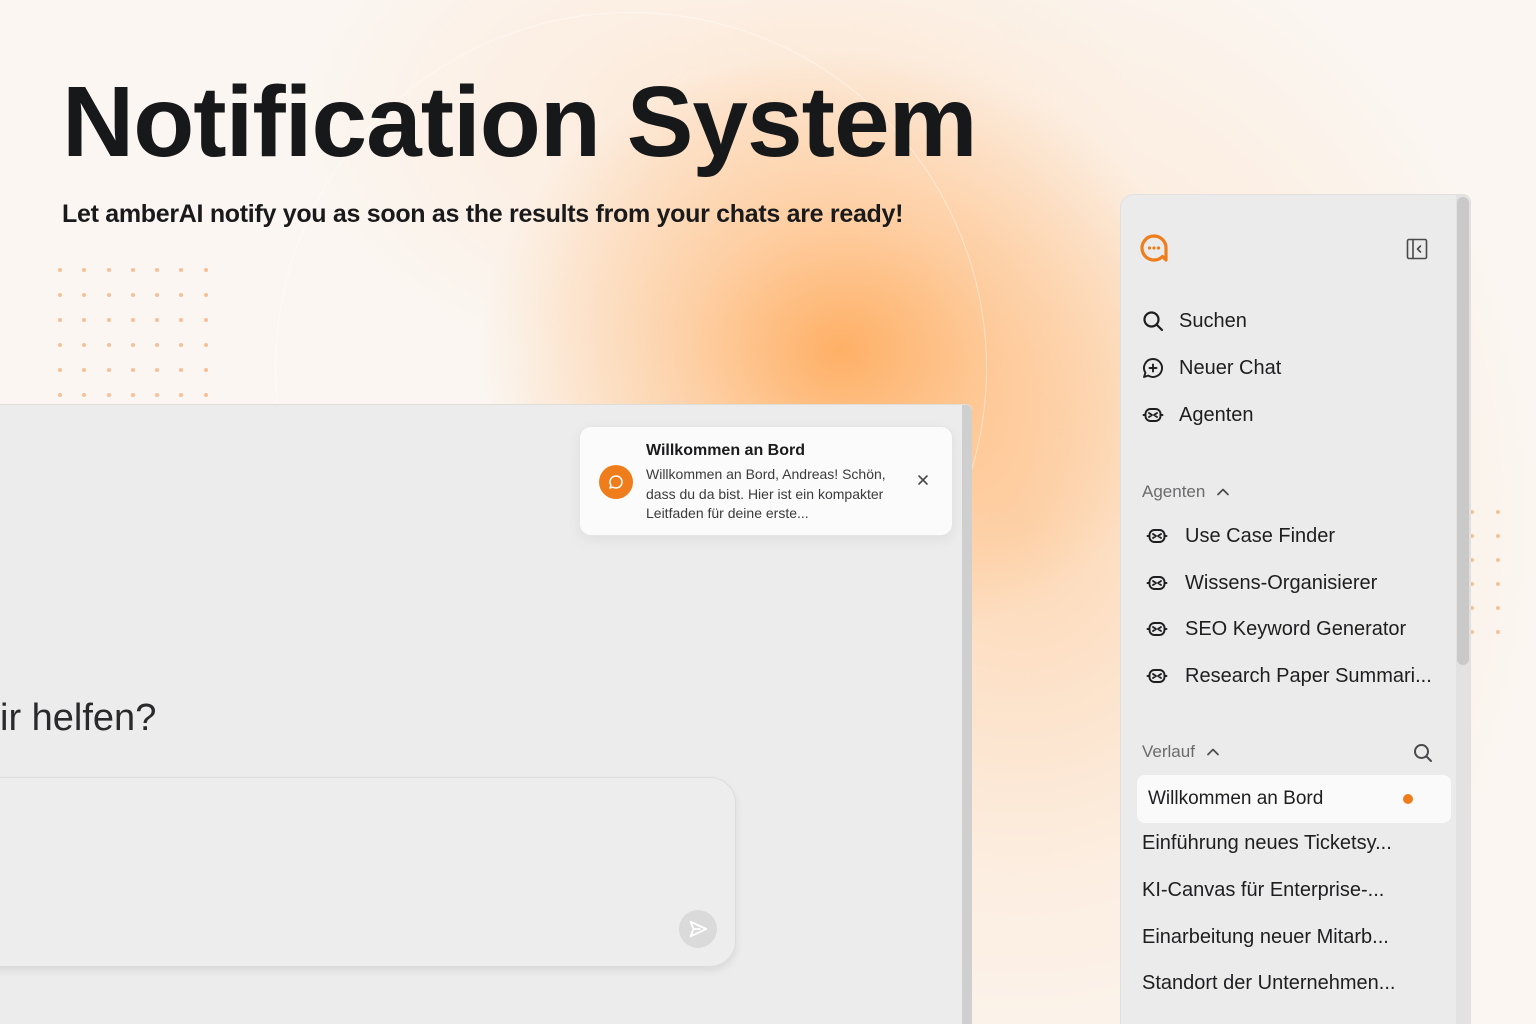  Describe the element at coordinates (1463, 431) in the screenshot. I see `sidebar-scrollbar-thumb` at that location.